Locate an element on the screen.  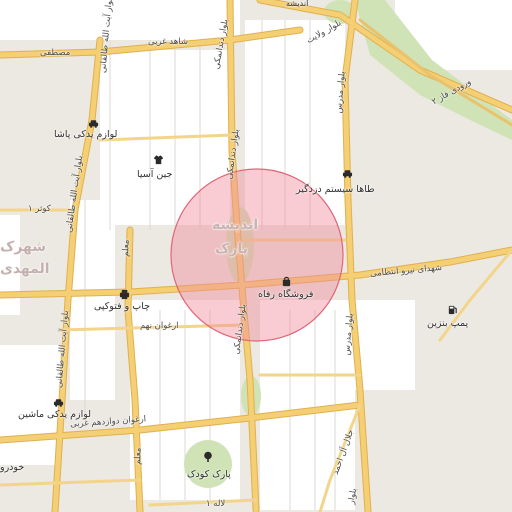
shirt-icon is located at coordinates (158, 159).